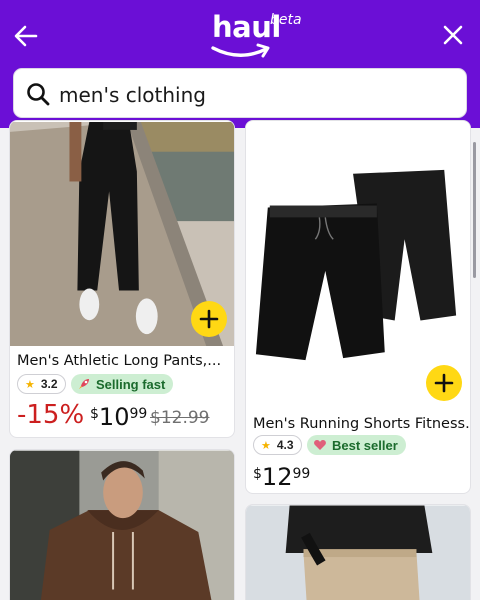 The image size is (480, 600). I want to click on price: $ 10 99, so click(118, 417).